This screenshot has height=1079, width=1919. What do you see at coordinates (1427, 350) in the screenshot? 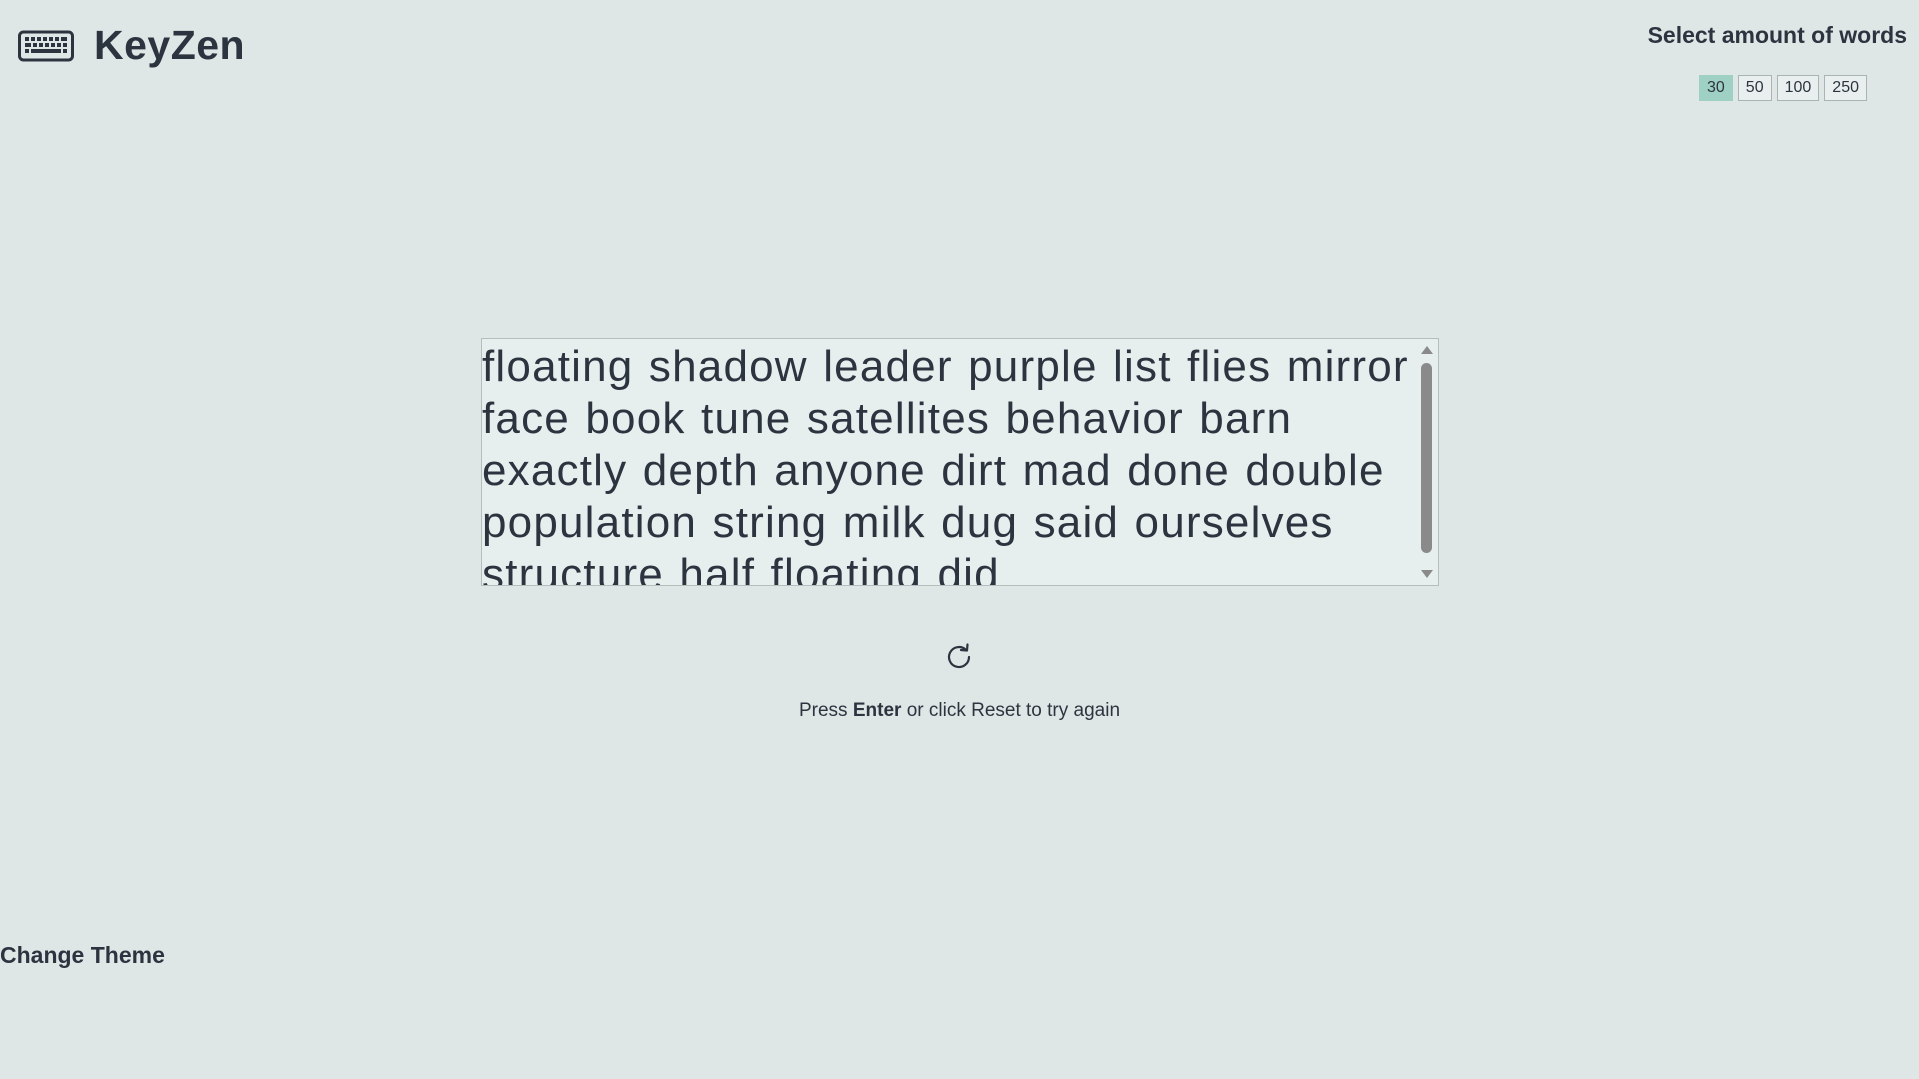
I see `scroll-up-arrow-icon` at bounding box center [1427, 350].